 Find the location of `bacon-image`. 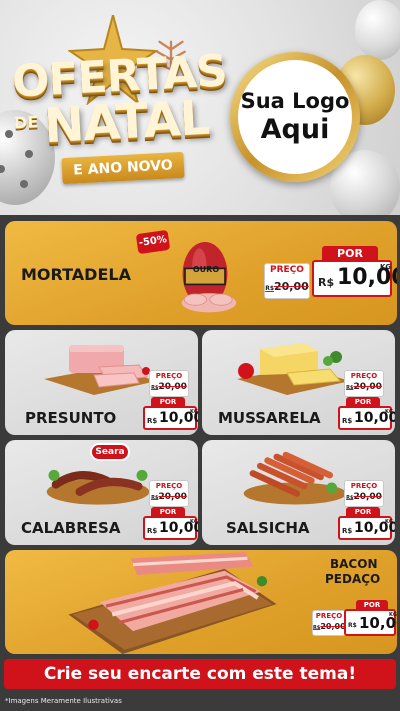

bacon-image is located at coordinates (172, 603).